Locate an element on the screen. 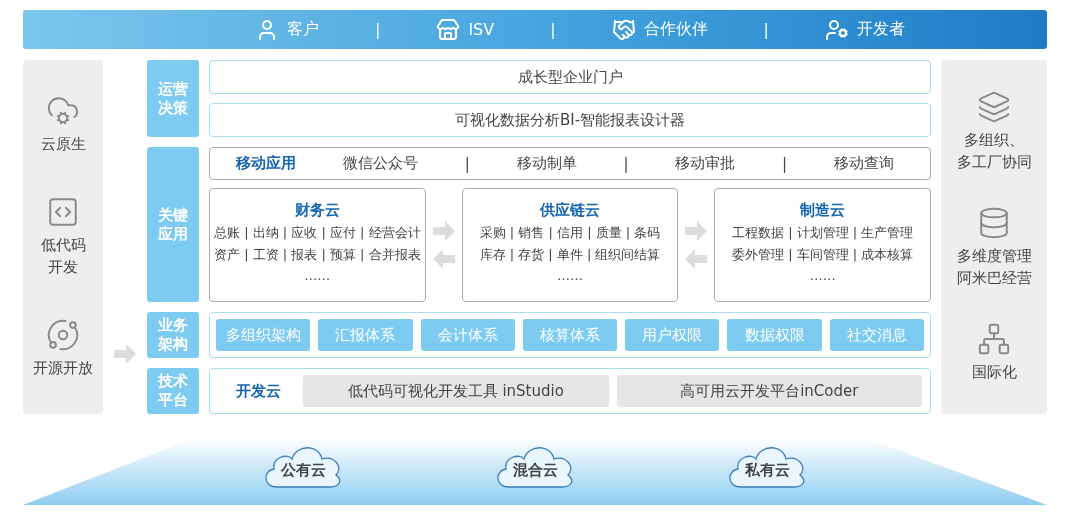 The image size is (1080, 521). orbit-icon is located at coordinates (63, 335).